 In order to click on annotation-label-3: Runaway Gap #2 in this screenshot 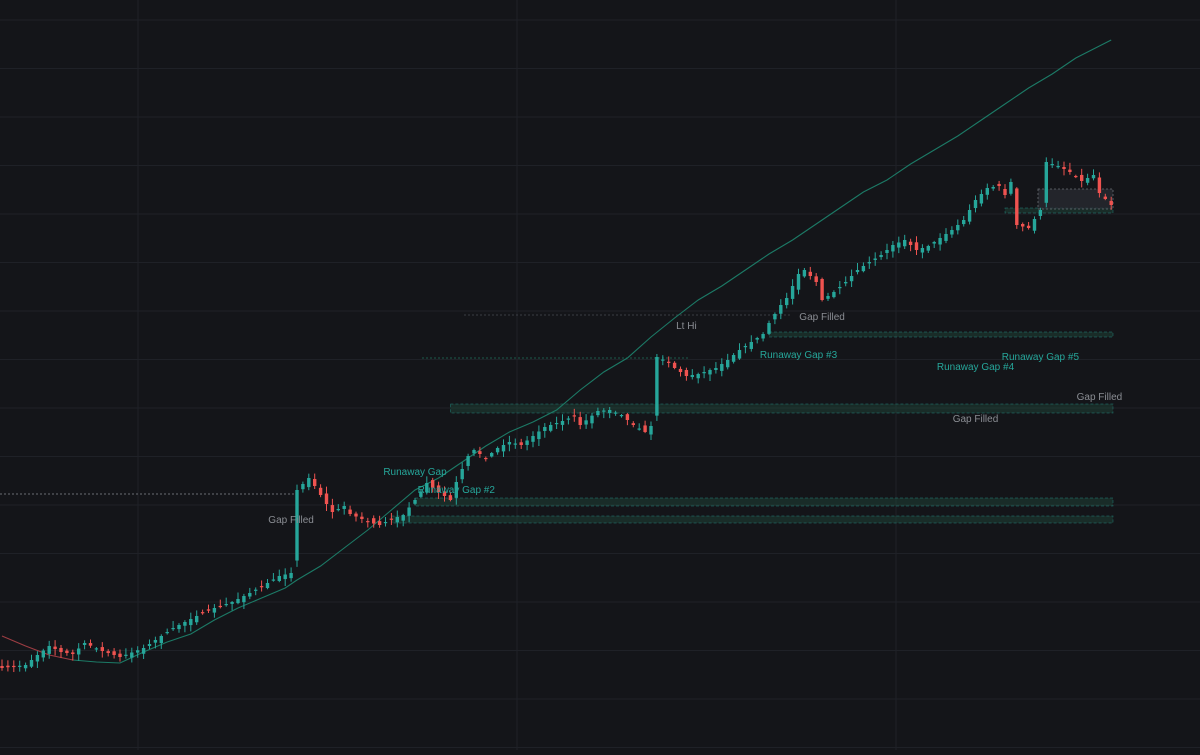, I will do `click(457, 490)`.